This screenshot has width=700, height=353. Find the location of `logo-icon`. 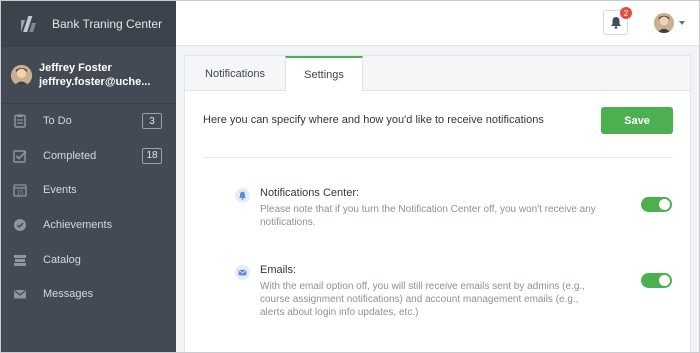

logo-icon is located at coordinates (29, 23).